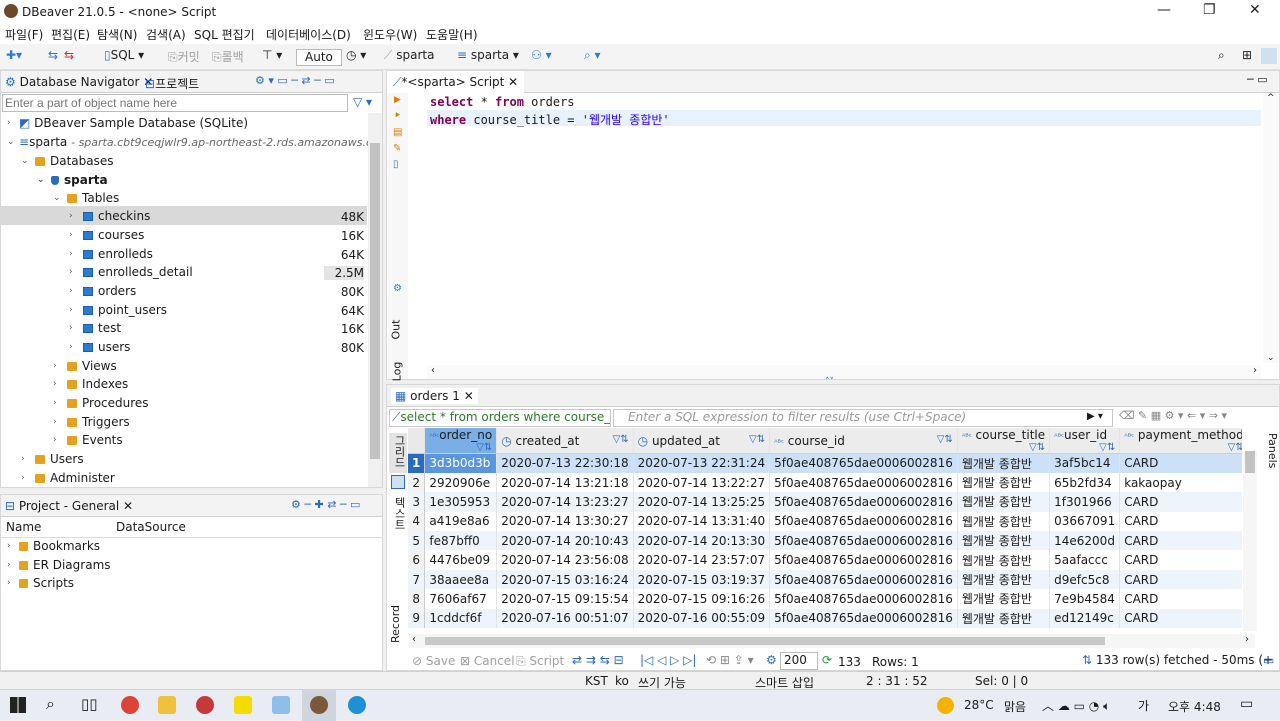  What do you see at coordinates (1085, 599) in the screenshot?
I see `cell: 7e9b4584` at bounding box center [1085, 599].